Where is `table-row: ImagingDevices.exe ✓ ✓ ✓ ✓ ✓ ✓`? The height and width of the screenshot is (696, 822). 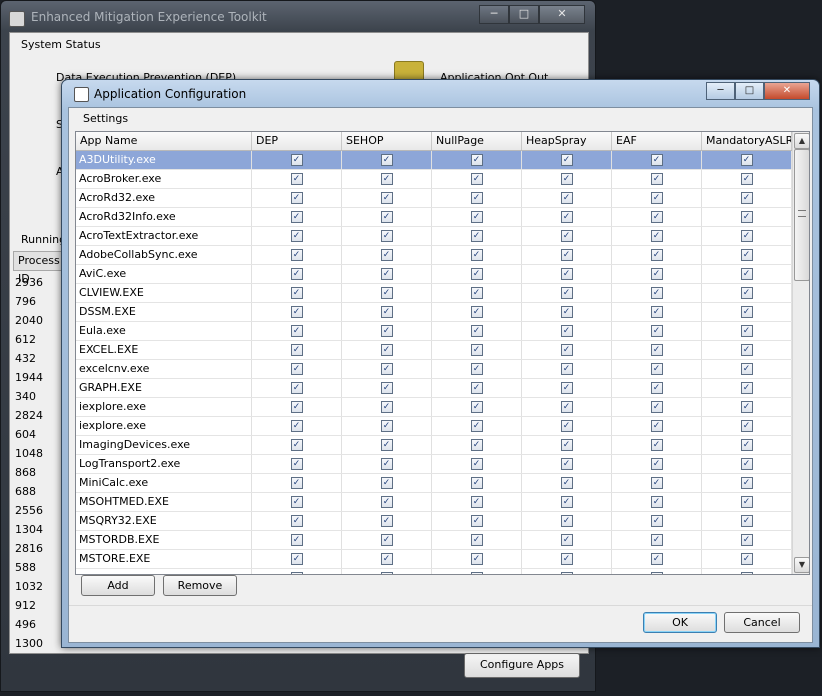 table-row: ImagingDevices.exe ✓ ✓ ✓ ✓ ✓ ✓ is located at coordinates (434, 445).